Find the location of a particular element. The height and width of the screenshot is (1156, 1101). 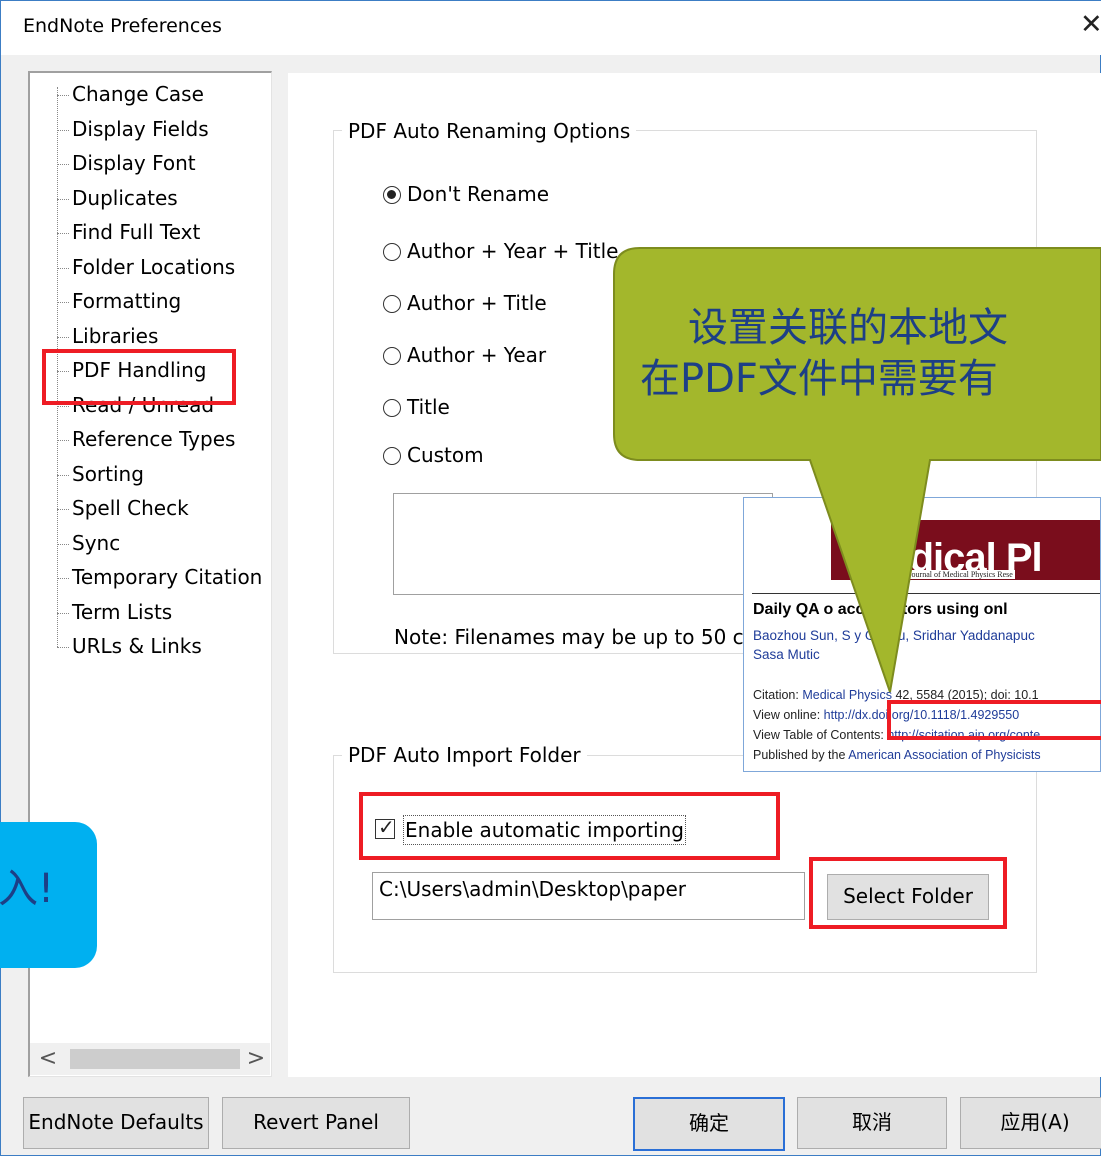

radio-dont-rename: Don't Rename is located at coordinates (466, 194).